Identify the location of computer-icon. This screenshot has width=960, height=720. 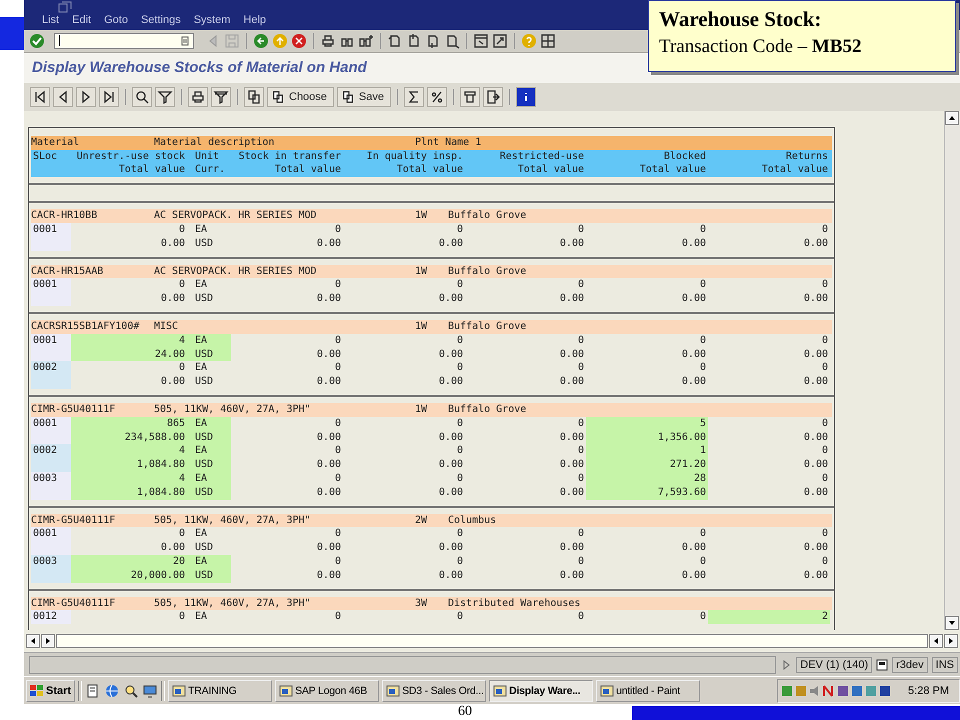
(150, 690).